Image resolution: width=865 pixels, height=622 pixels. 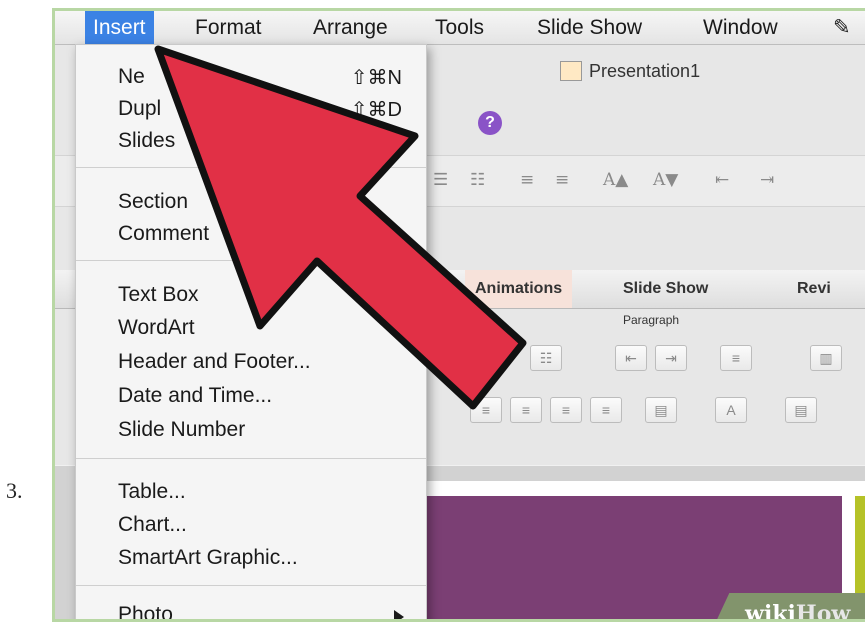 I want to click on step-number: 3., so click(x=14, y=490).